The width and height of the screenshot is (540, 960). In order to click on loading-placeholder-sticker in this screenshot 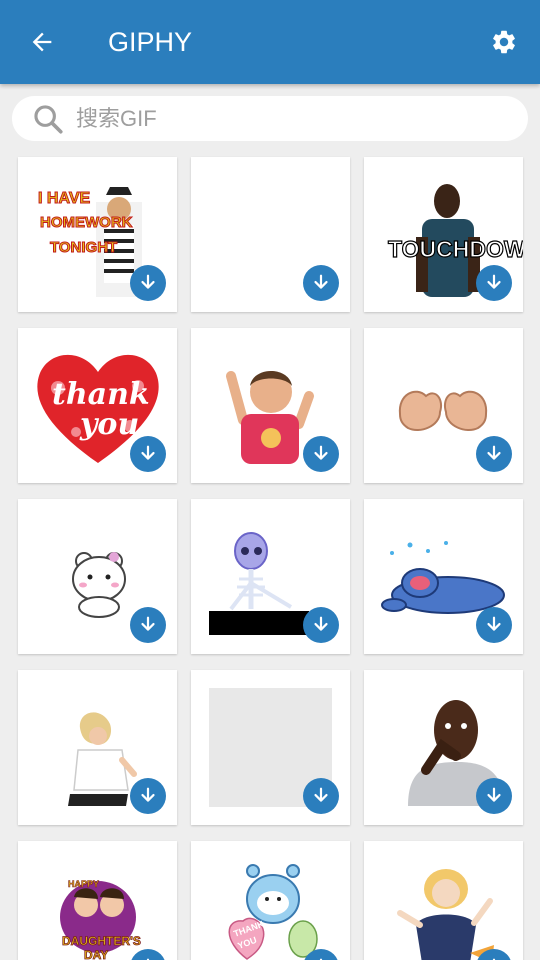, I will do `click(270, 747)`.